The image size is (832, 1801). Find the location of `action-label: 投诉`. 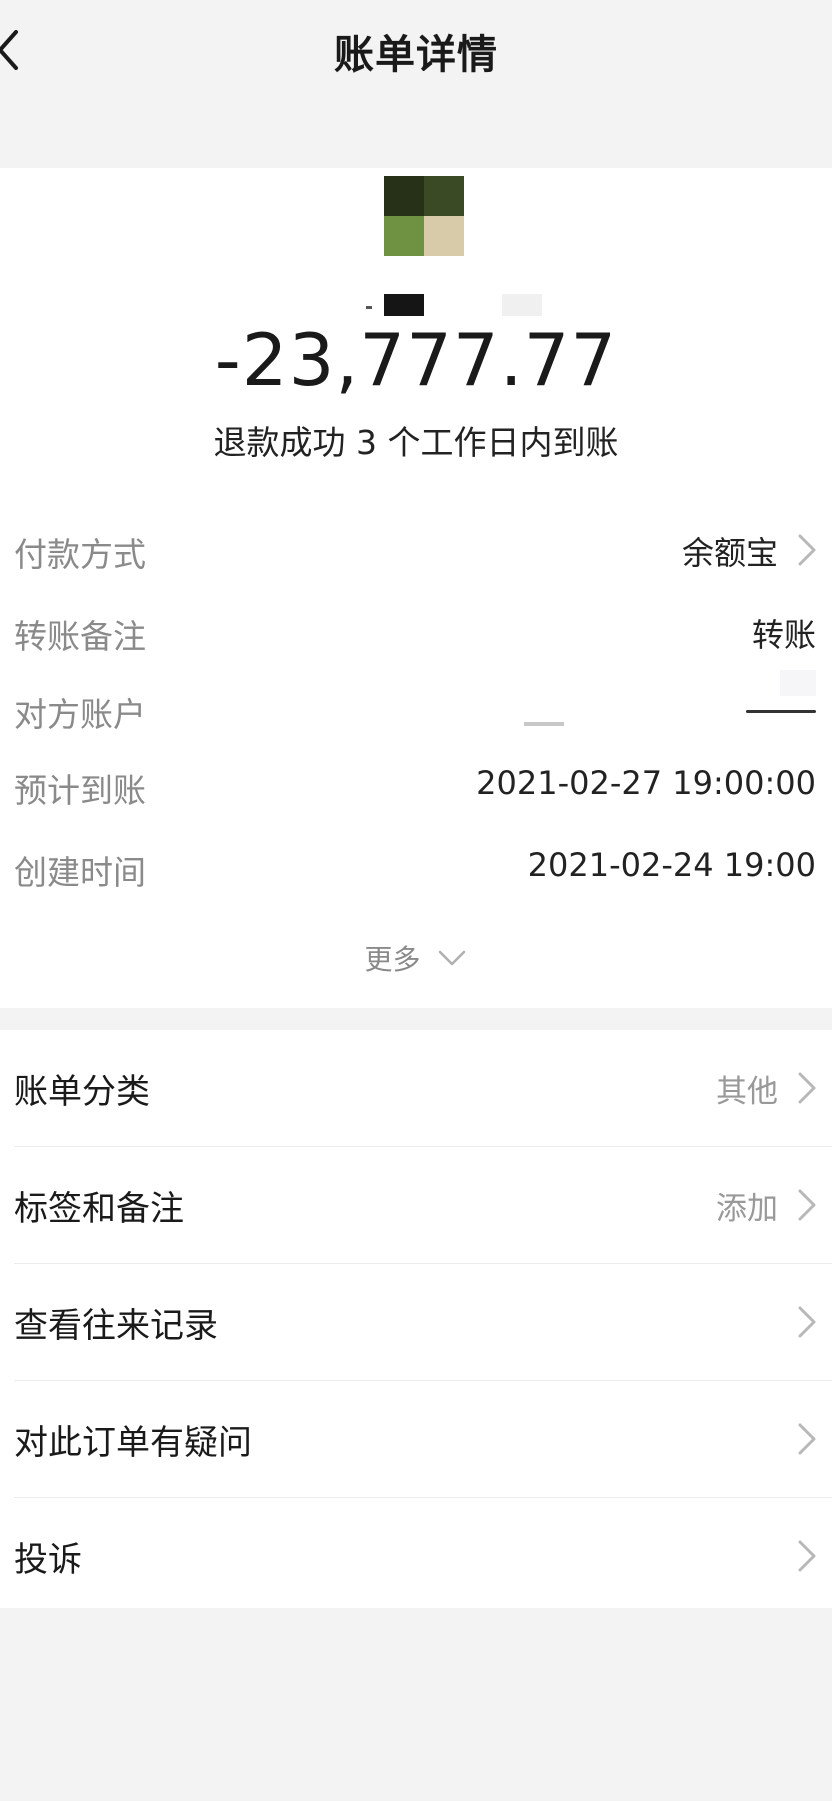

action-label: 投诉 is located at coordinates (48, 1560).